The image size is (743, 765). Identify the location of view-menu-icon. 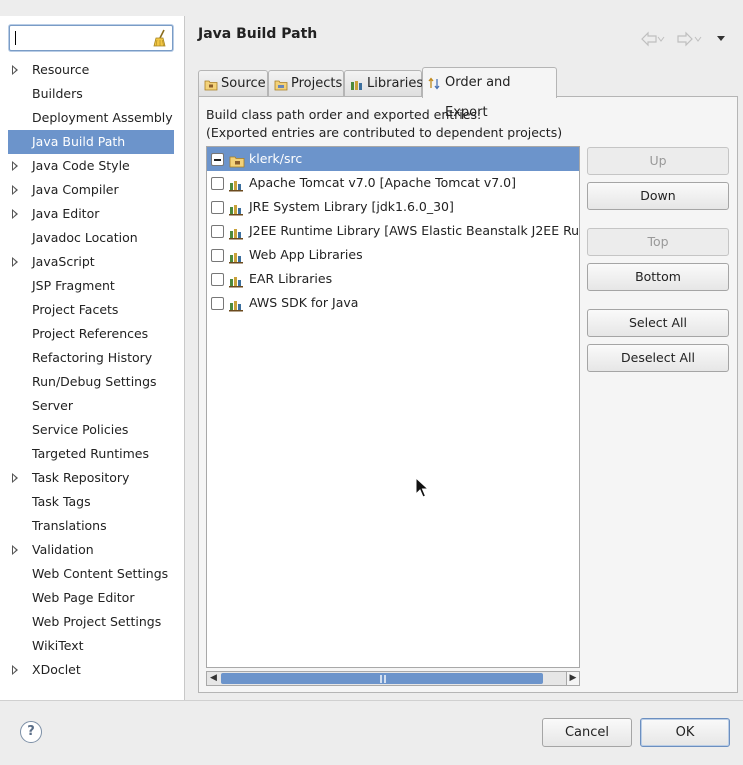
(721, 38).